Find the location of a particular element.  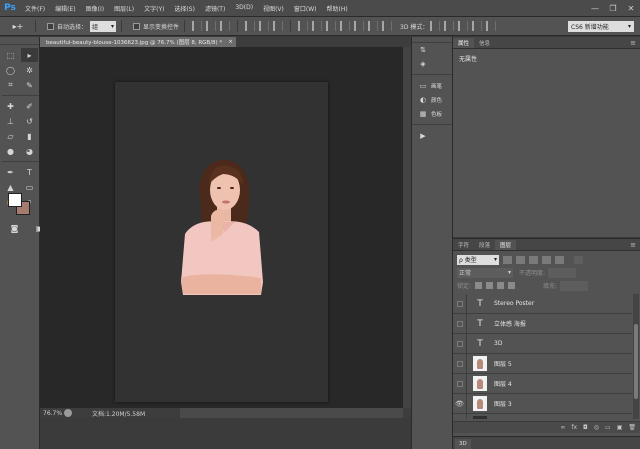

layers-scrollbar is located at coordinates (636, 356).